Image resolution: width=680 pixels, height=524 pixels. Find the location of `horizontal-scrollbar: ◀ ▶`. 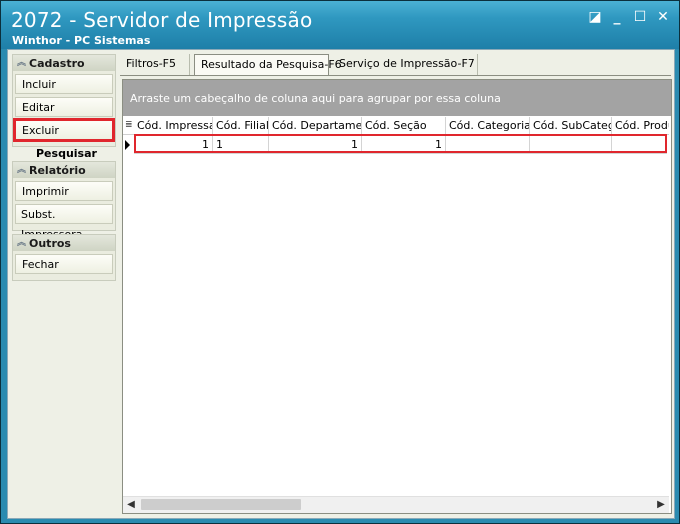

horizontal-scrollbar: ◀ ▶ is located at coordinates (396, 504).